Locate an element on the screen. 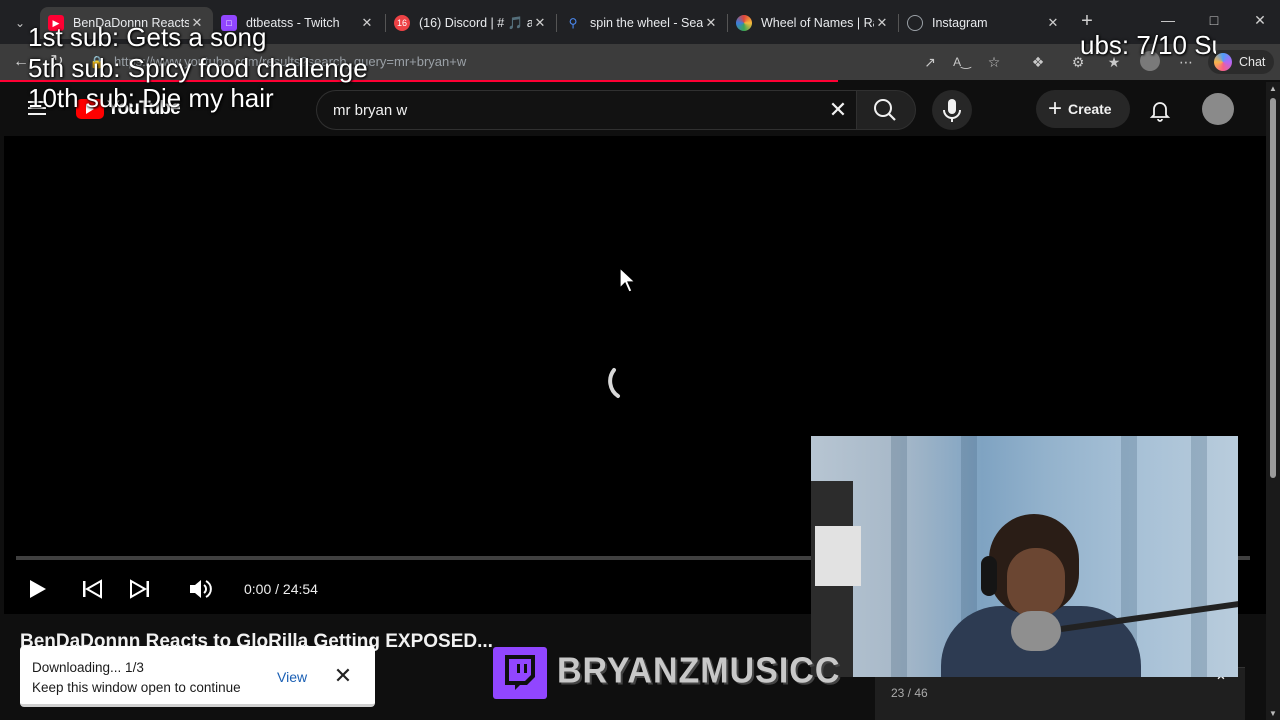  copilot-chat-button: Chat is located at coordinates (1241, 62).